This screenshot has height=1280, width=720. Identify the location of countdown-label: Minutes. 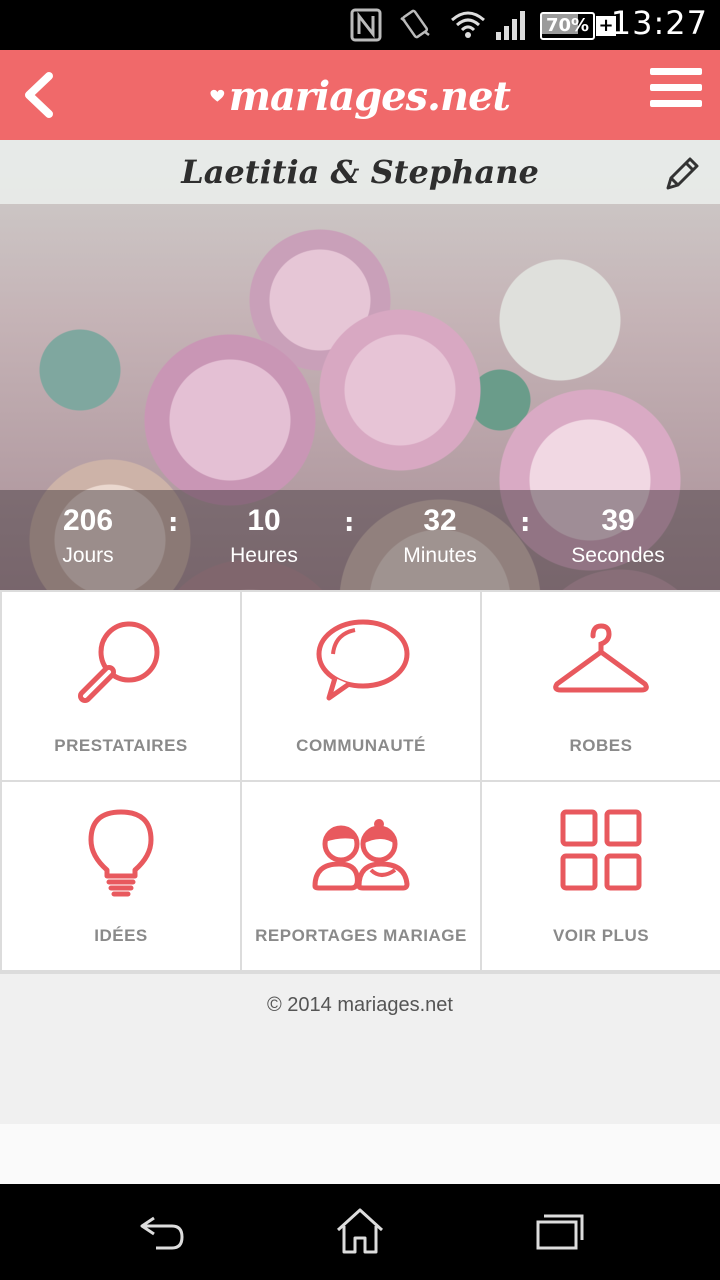
(440, 555).